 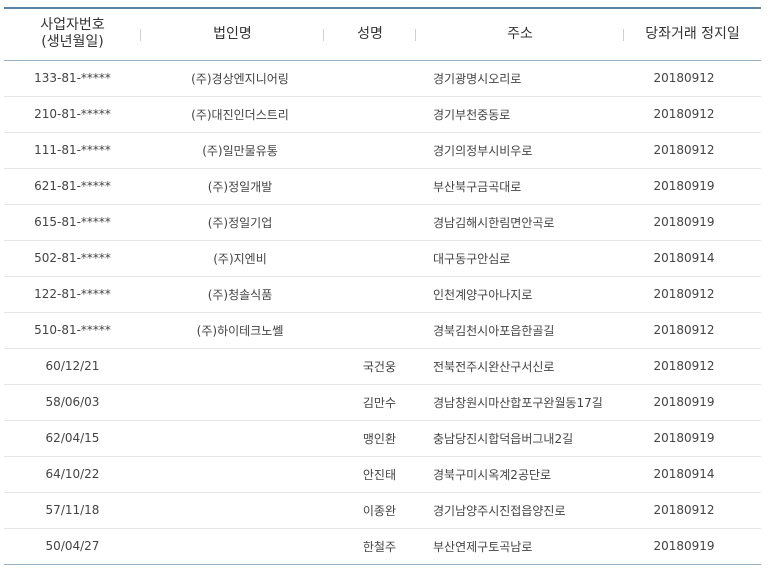 I want to click on cell-address: 경기남양주시진접읍양진로, so click(x=520, y=510).